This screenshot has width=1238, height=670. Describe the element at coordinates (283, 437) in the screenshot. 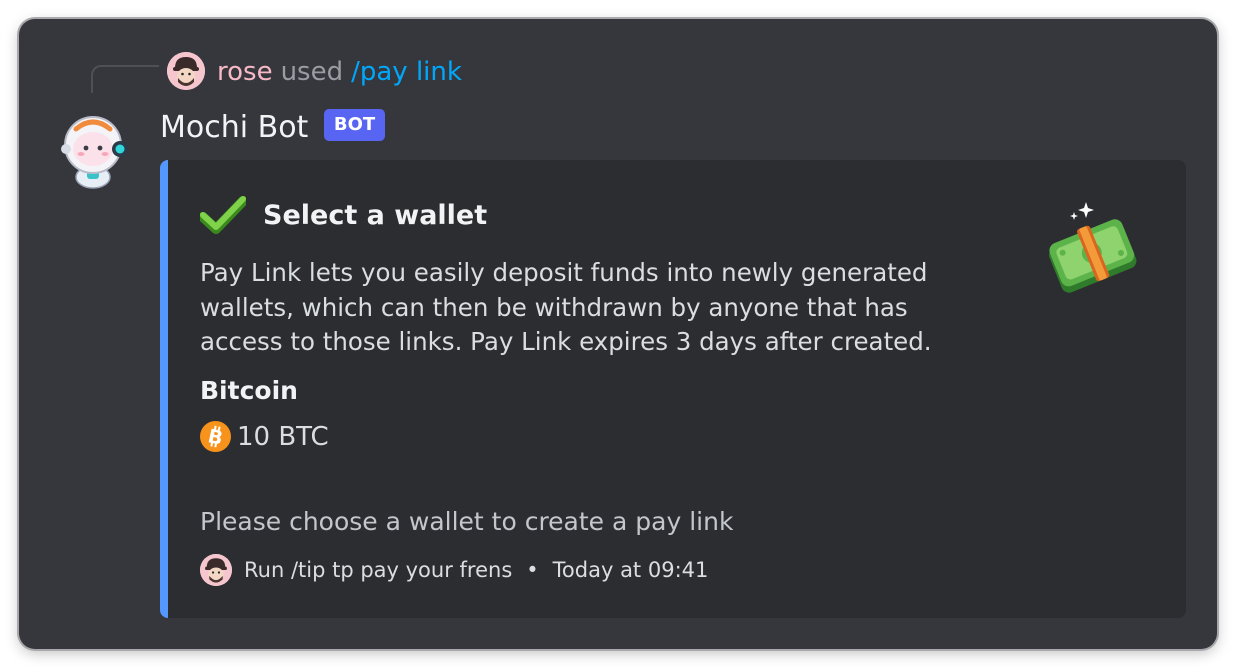

I see `field-value: 10 BTC` at that location.